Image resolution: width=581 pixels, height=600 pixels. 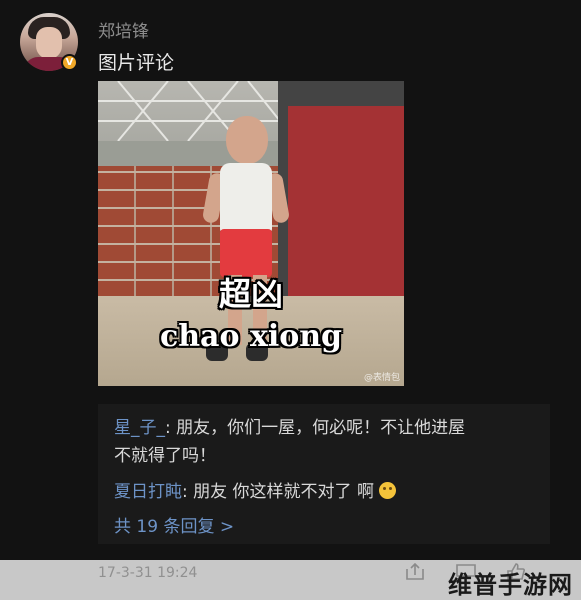 I want to click on comment-text: 图片评论, so click(x=136, y=63).